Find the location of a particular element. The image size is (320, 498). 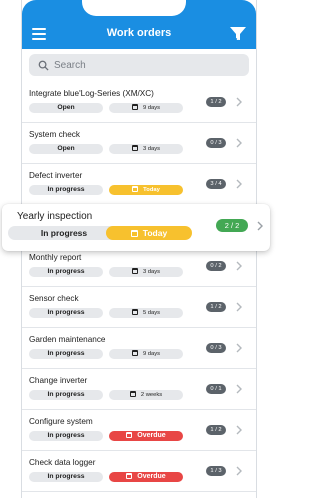

due-label: 2 weeks is located at coordinates (151, 395).